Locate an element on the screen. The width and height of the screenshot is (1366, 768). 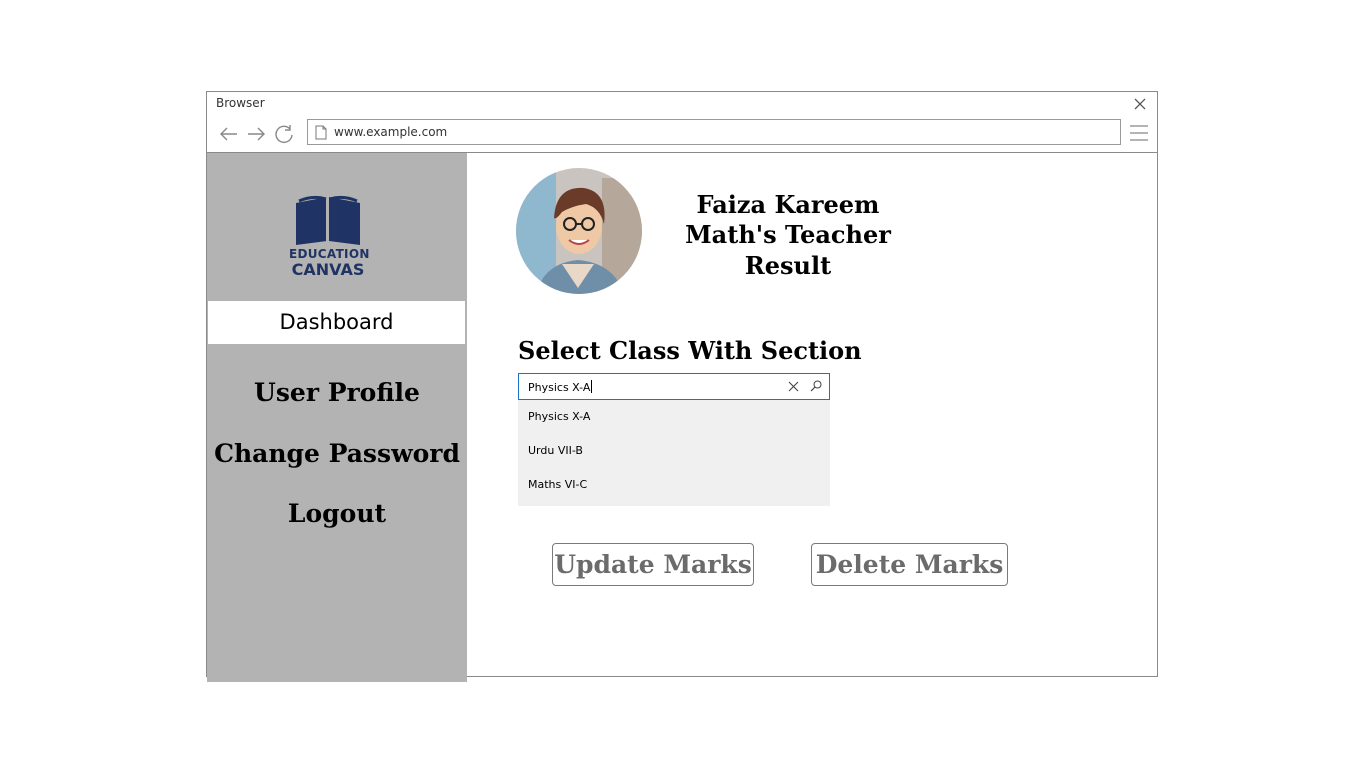
sidebar-item-logout: Logout is located at coordinates (337, 513).